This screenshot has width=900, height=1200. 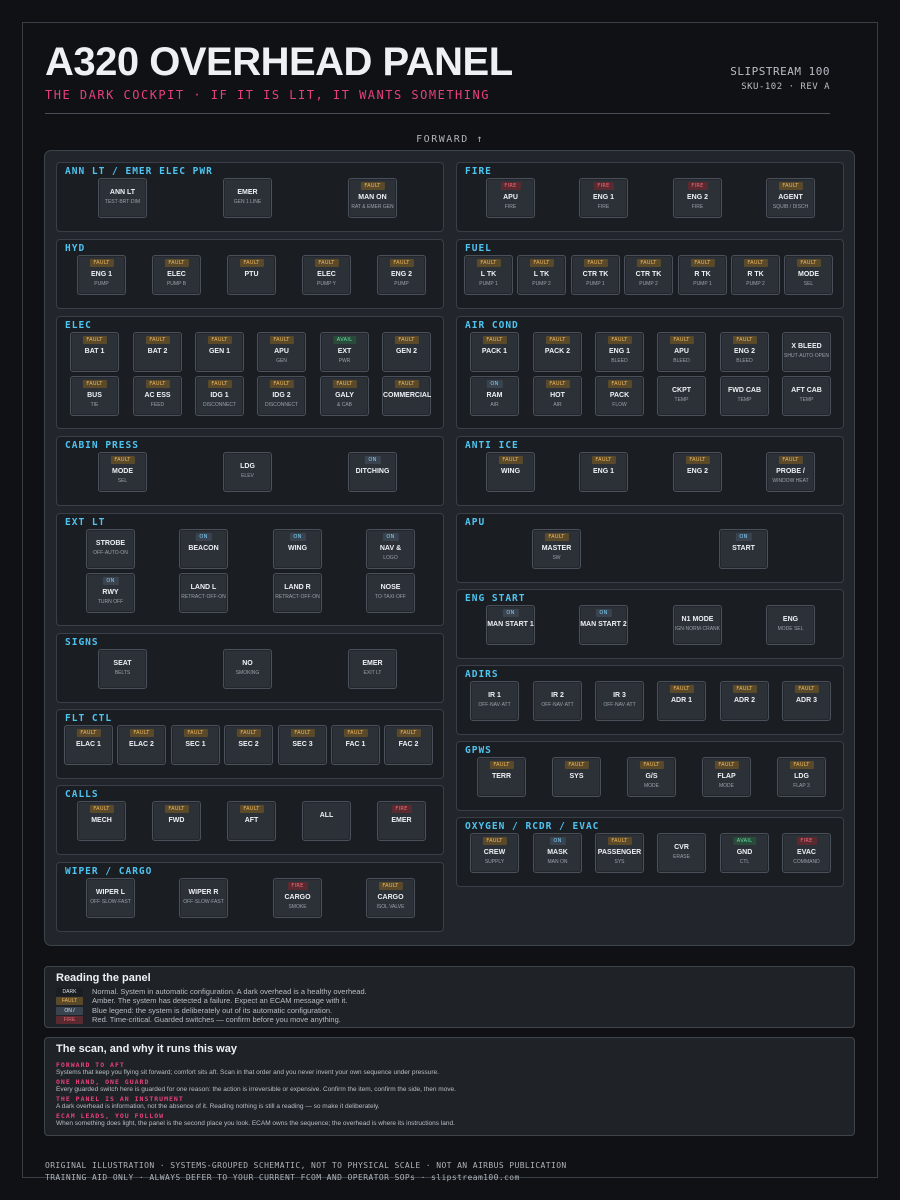 What do you see at coordinates (501, 777) in the screenshot?
I see `gpws-terr-button: FAULT TERR` at bounding box center [501, 777].